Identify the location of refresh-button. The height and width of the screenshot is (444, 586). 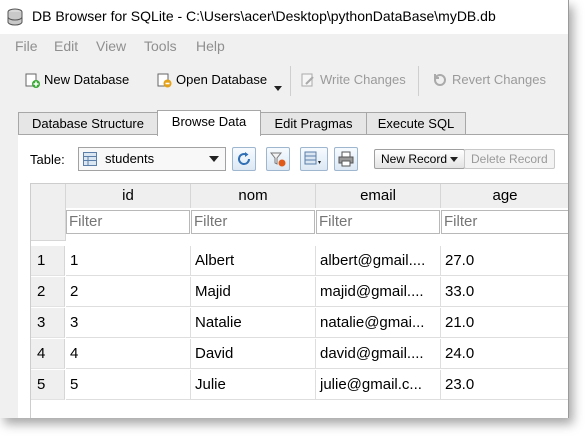
(244, 159).